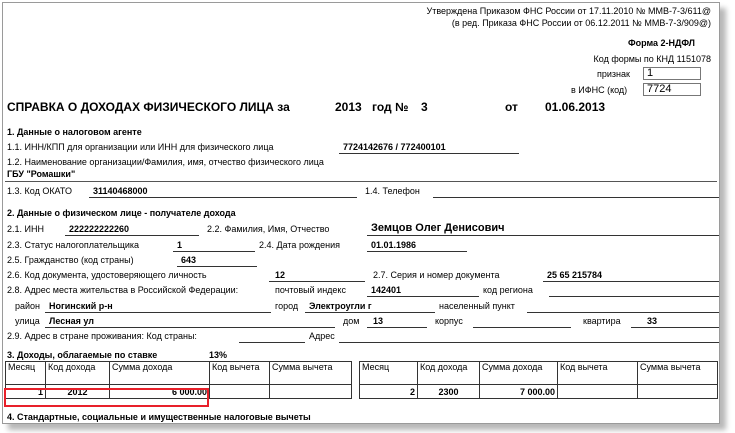 This screenshot has height=433, width=735. Describe the element at coordinates (106, 397) in the screenshot. I see `highlight-box` at that location.